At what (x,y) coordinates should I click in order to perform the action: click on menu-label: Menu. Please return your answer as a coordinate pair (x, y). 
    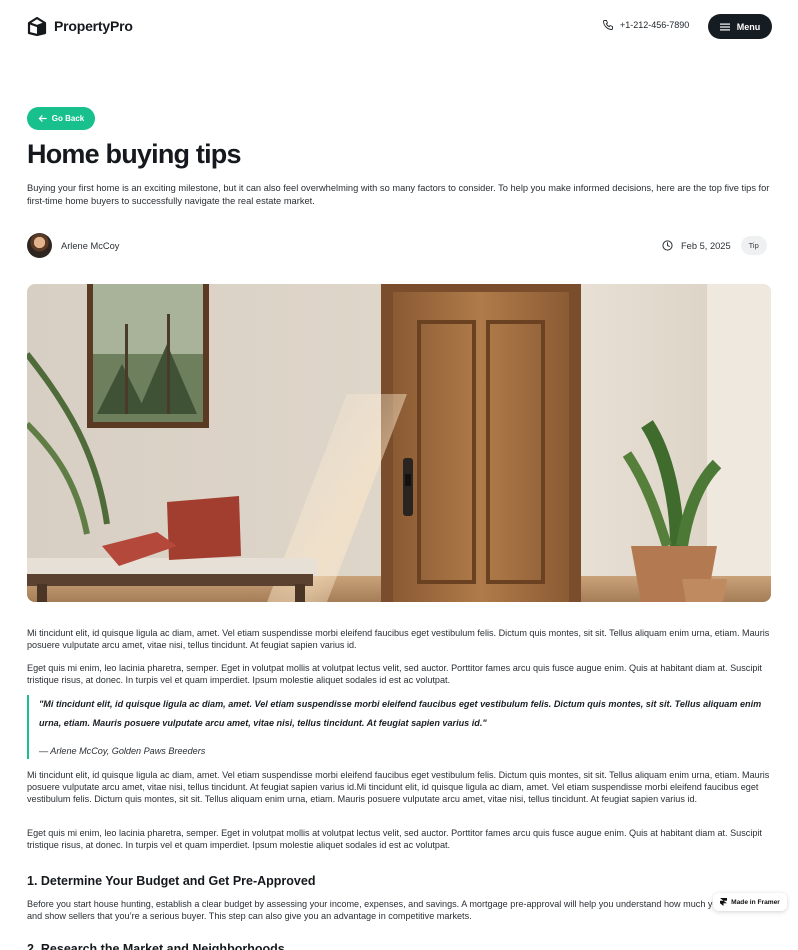
    Looking at the image, I should click on (748, 26).